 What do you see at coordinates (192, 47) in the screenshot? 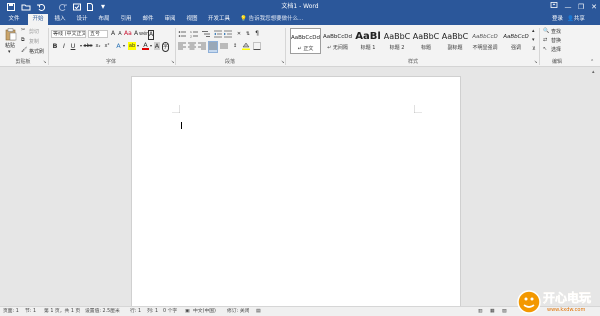
I see `align-center-icon` at bounding box center [192, 47].